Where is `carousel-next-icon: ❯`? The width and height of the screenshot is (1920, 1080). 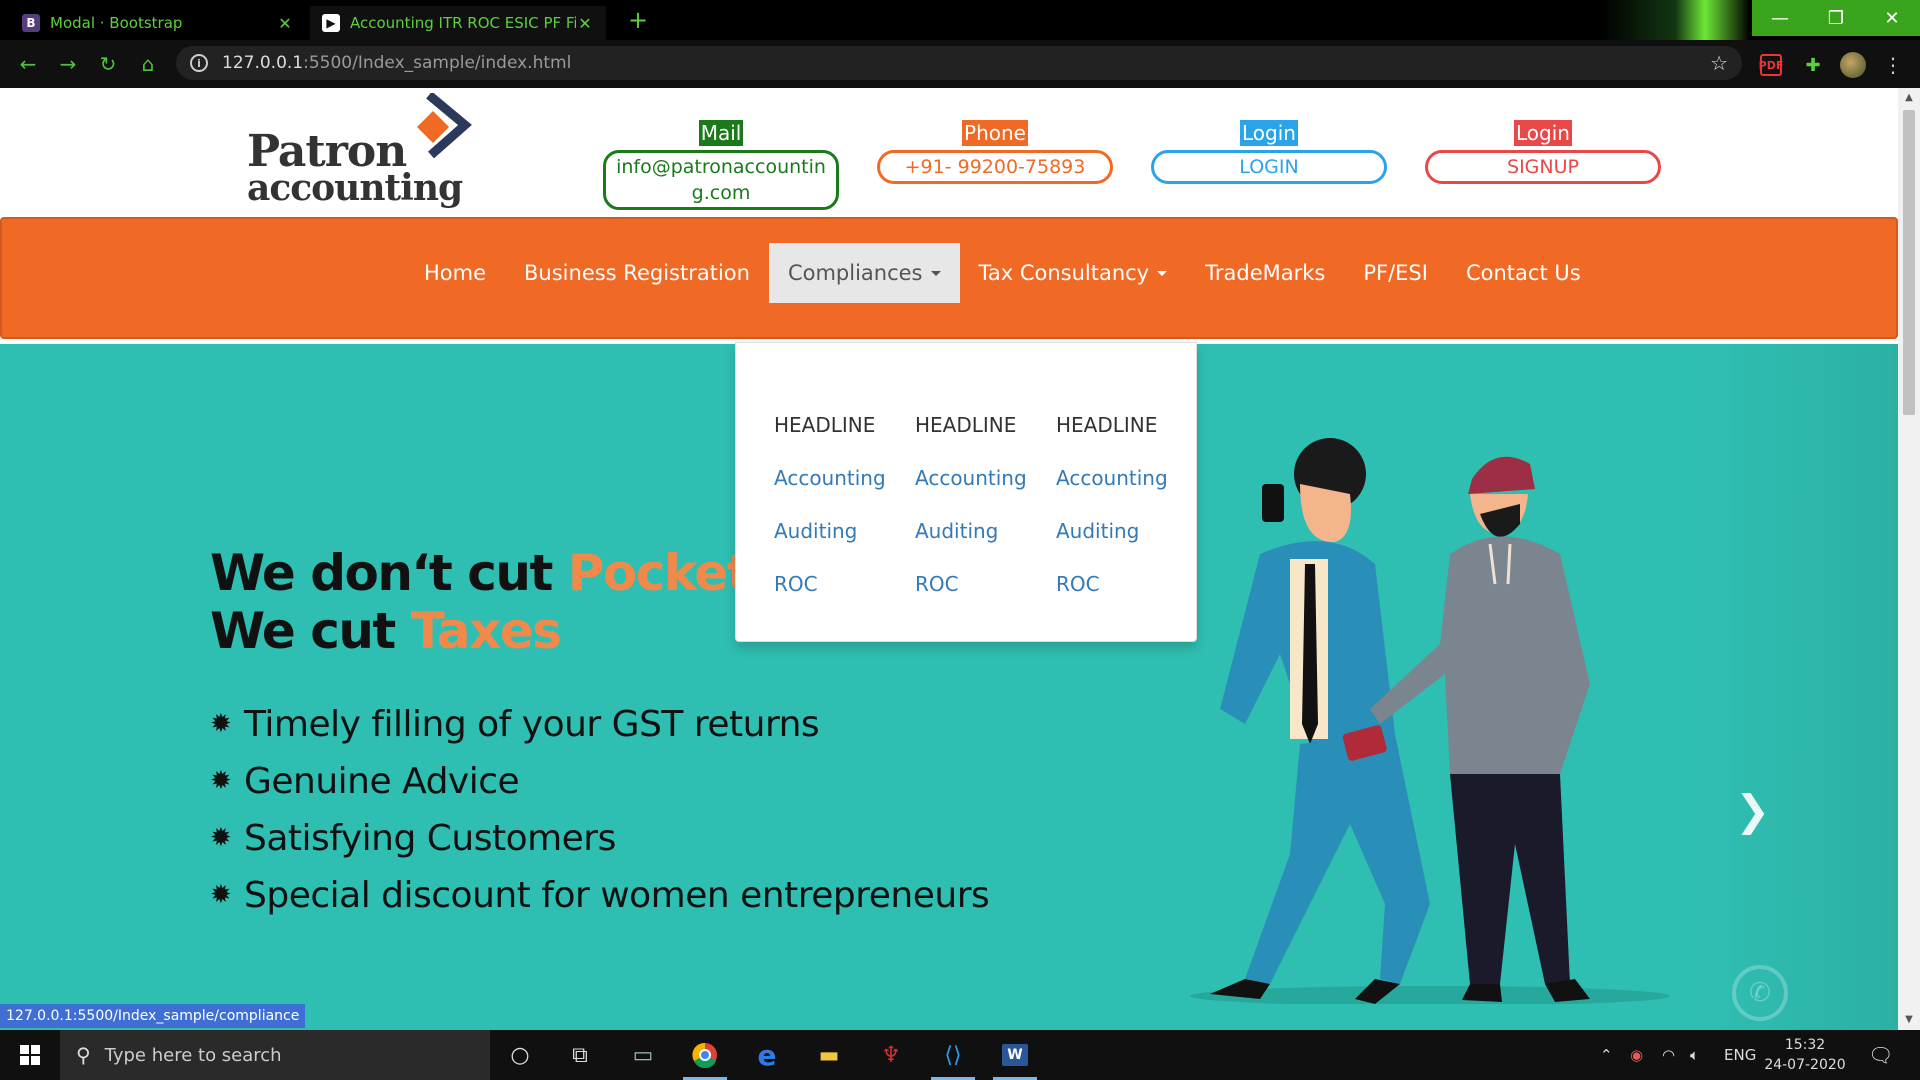 carousel-next-icon: ❯ is located at coordinates (1752, 810).